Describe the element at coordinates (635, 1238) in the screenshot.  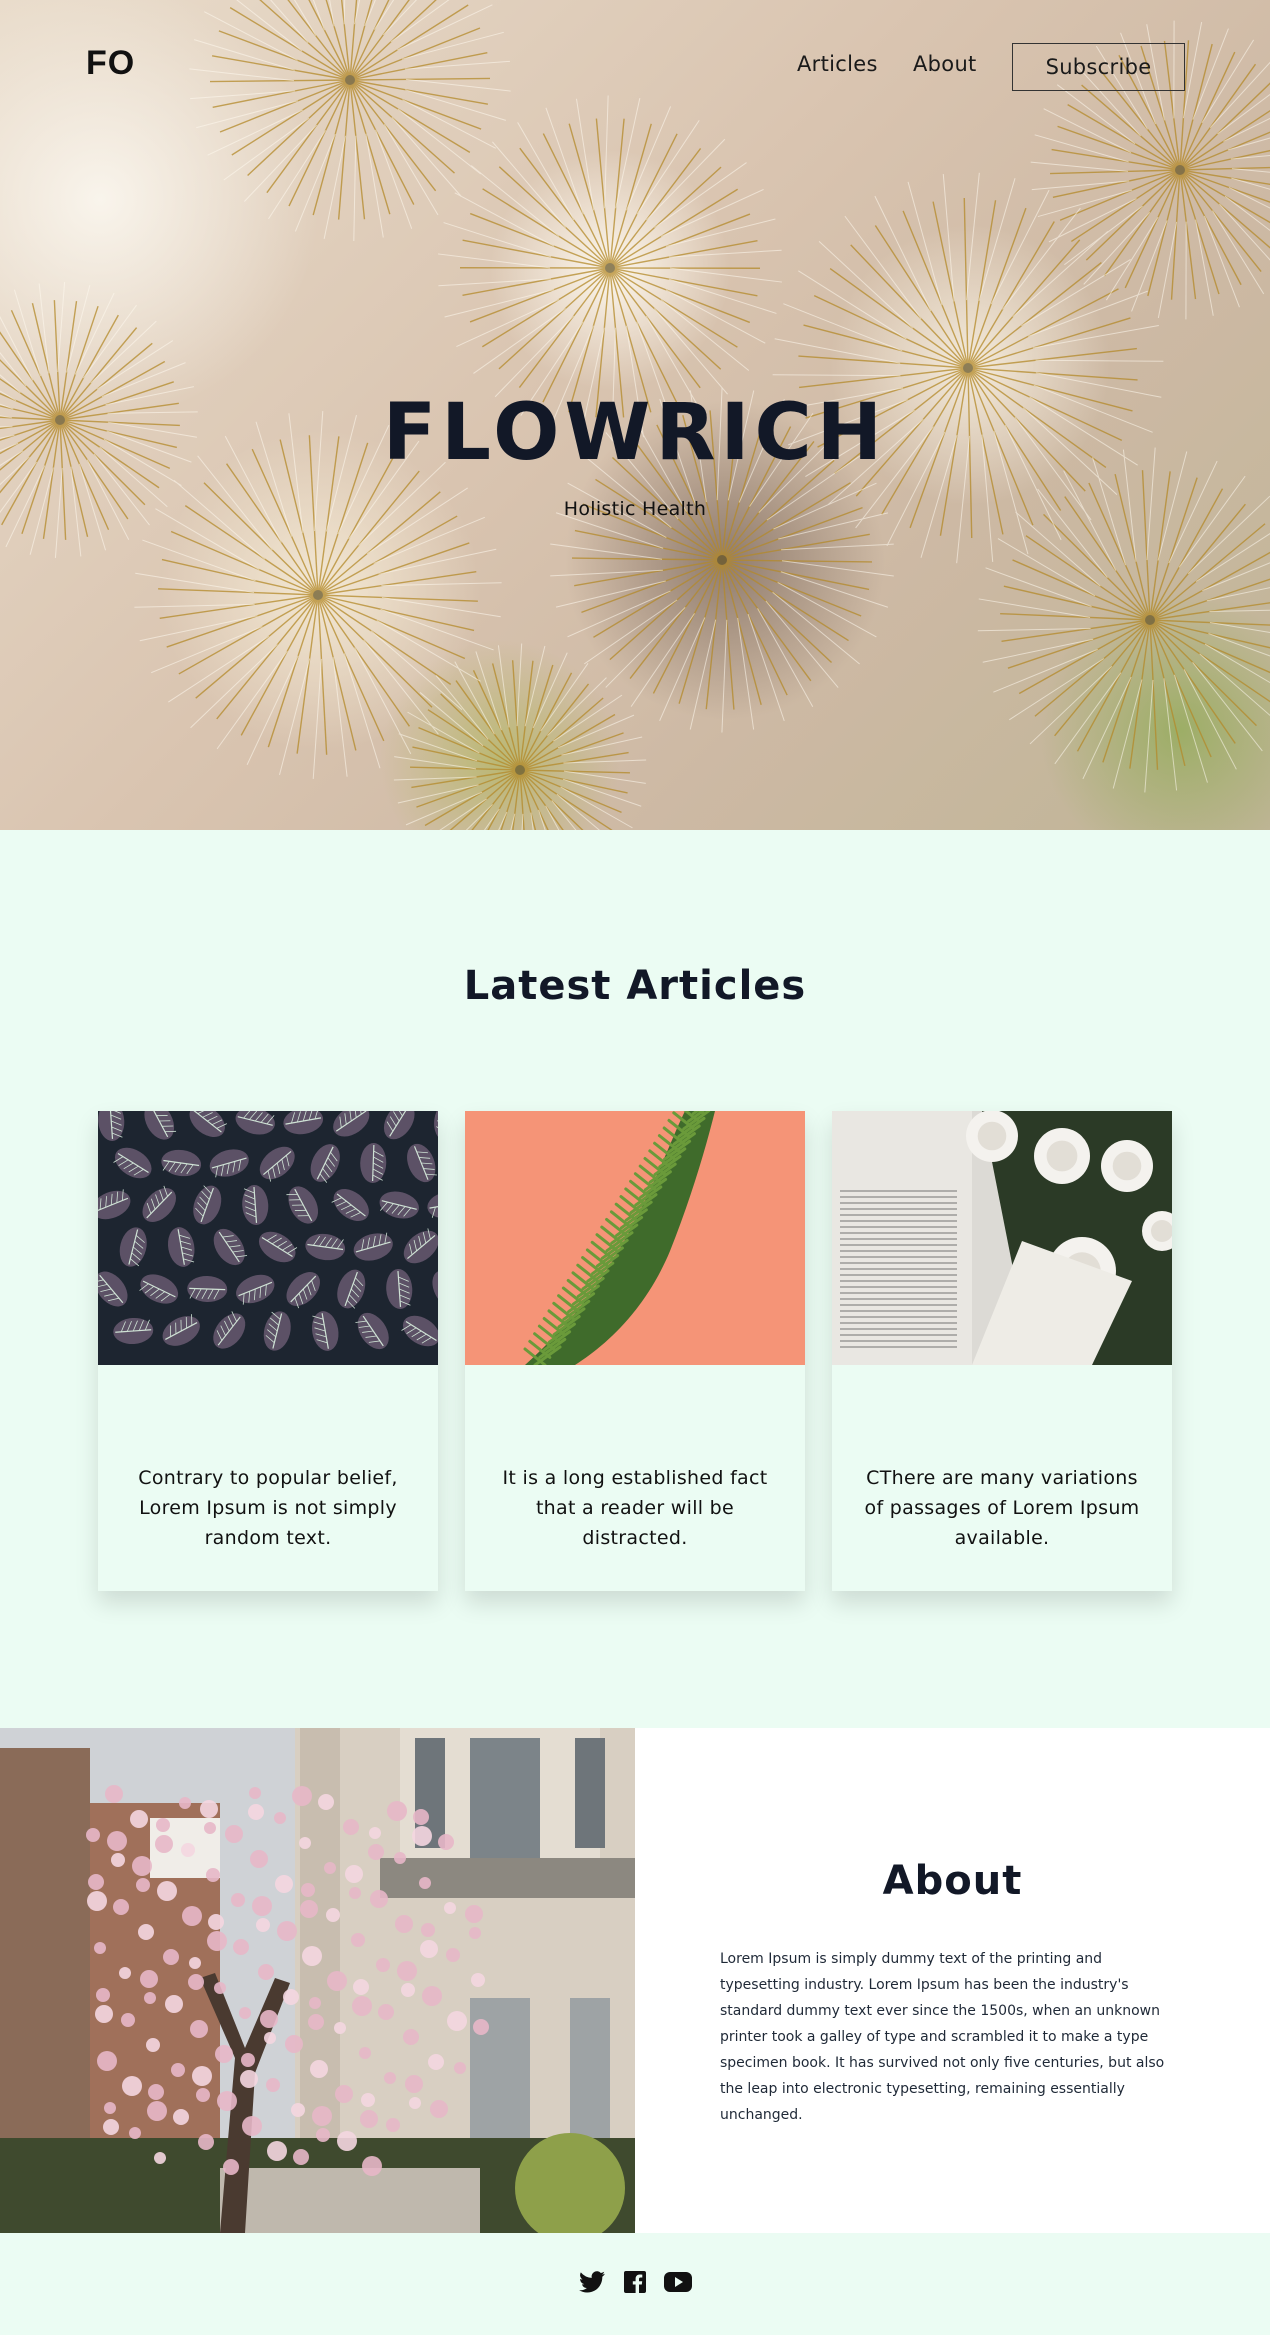
I see `article-image-plant` at that location.